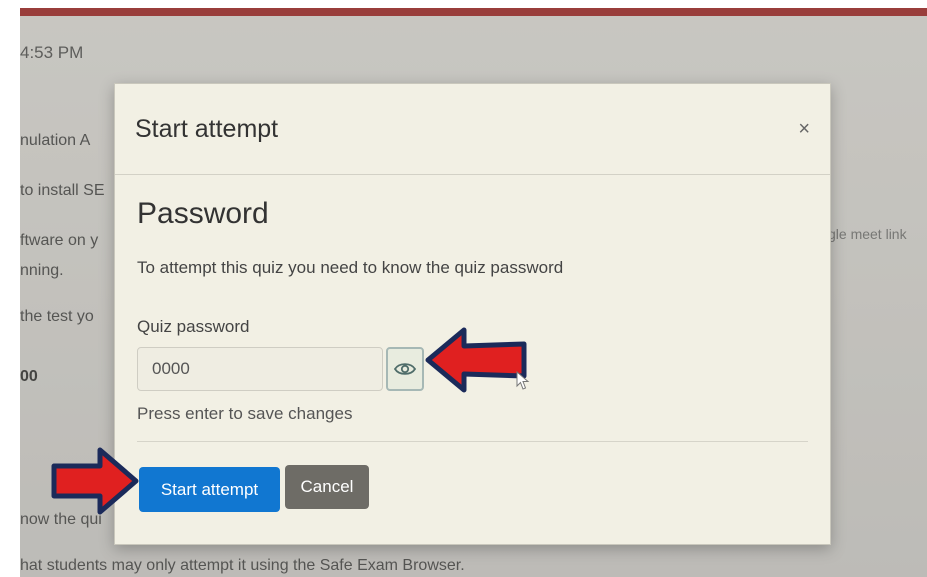 This screenshot has height=577, width=927. What do you see at coordinates (245, 413) in the screenshot?
I see `password-help-text: Press enter to save changes` at bounding box center [245, 413].